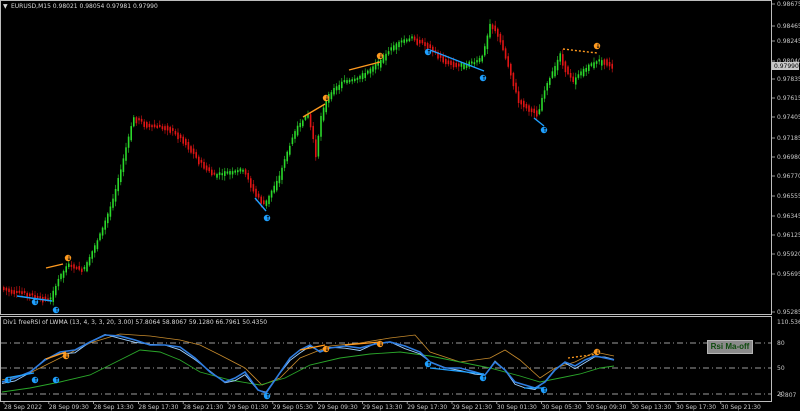 This screenshot has height=411, width=800. I want to click on time-tick-label: 29 Sep 21:30, so click(472, 407).